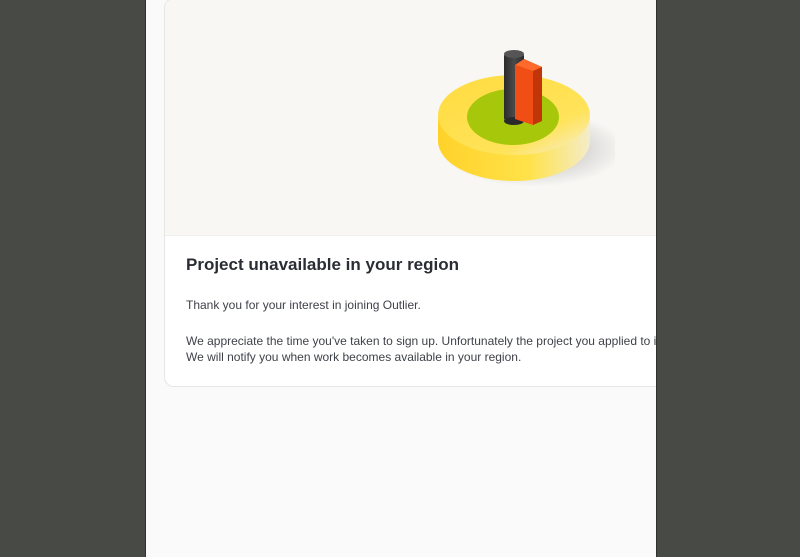 This screenshot has width=800, height=557. What do you see at coordinates (526, 118) in the screenshot?
I see `flag-on-target-icon` at bounding box center [526, 118].